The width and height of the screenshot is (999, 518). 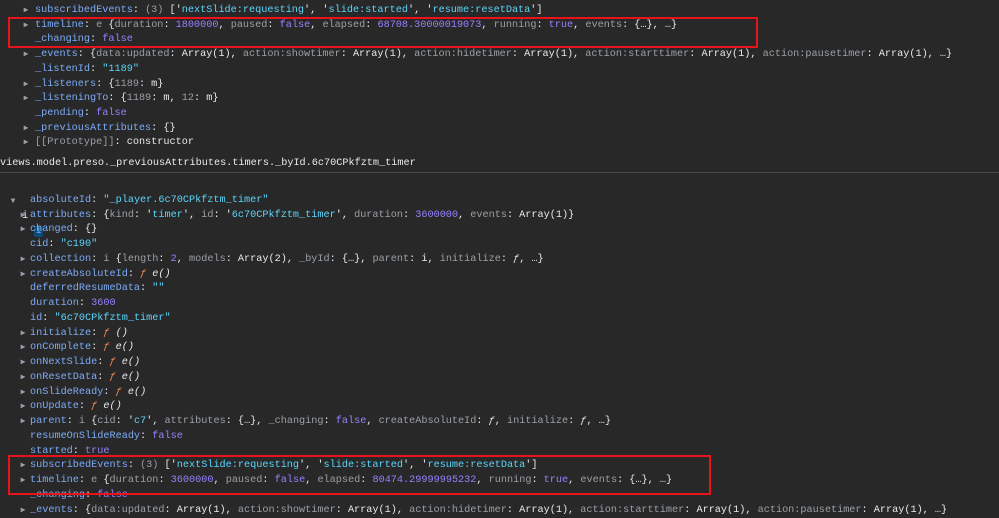 What do you see at coordinates (238, 466) in the screenshot?
I see `property-value-token: nextSlide:requesting` at bounding box center [238, 466].